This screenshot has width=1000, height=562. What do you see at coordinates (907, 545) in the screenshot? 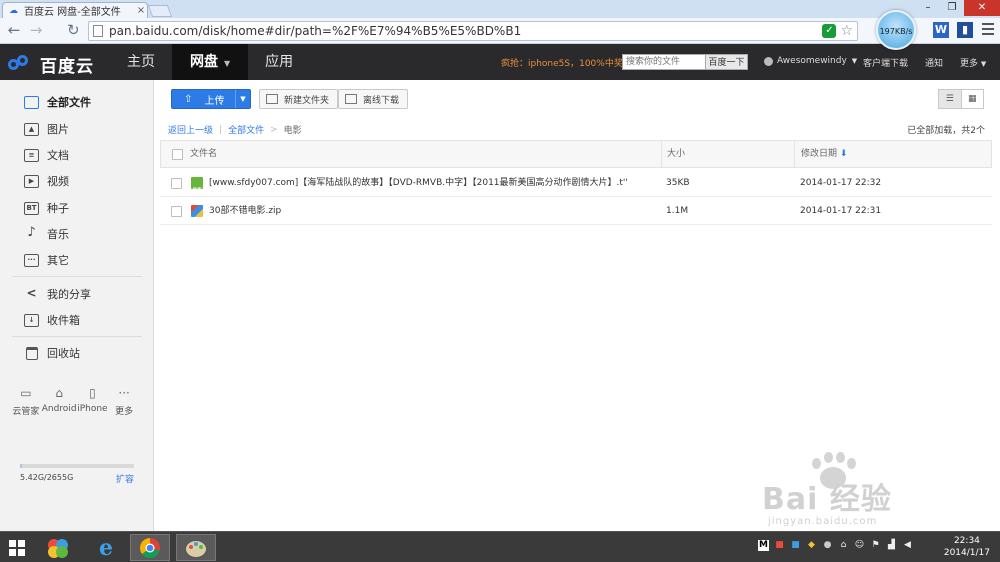
I see `volume-icon: ◀` at bounding box center [907, 545].